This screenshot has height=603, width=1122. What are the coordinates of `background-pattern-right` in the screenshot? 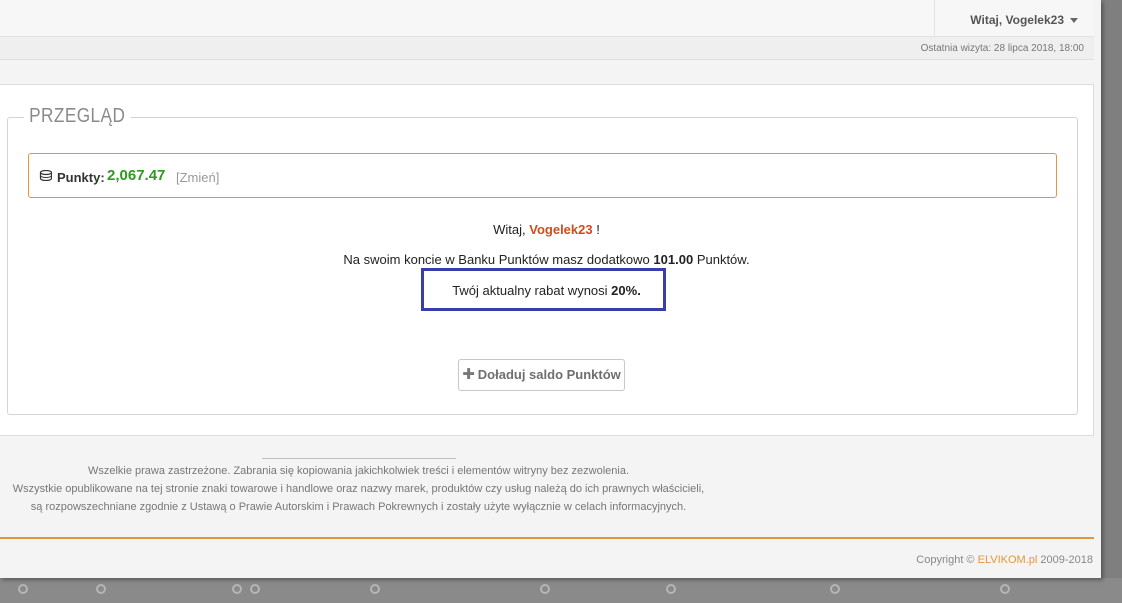 It's located at (1111, 301).